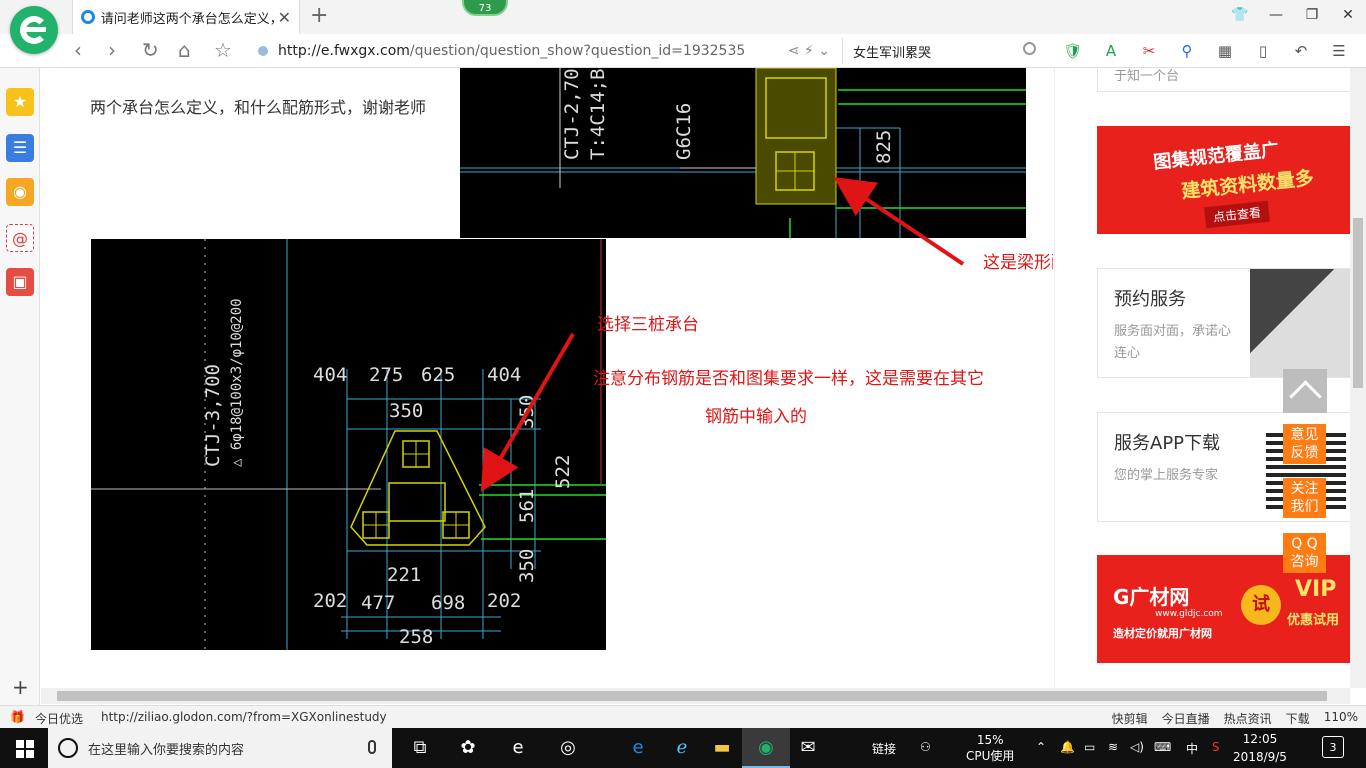 Image resolution: width=1366 pixels, height=768 pixels. I want to click on qq-consult-button: Q Q 咨询, so click(1304, 553).